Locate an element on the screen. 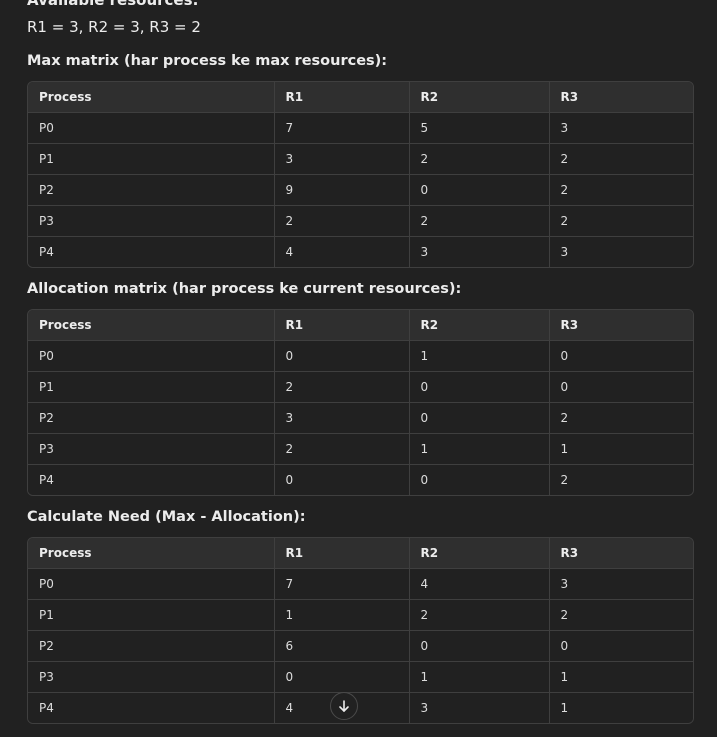  scroll-to-bottom-button is located at coordinates (344, 706).